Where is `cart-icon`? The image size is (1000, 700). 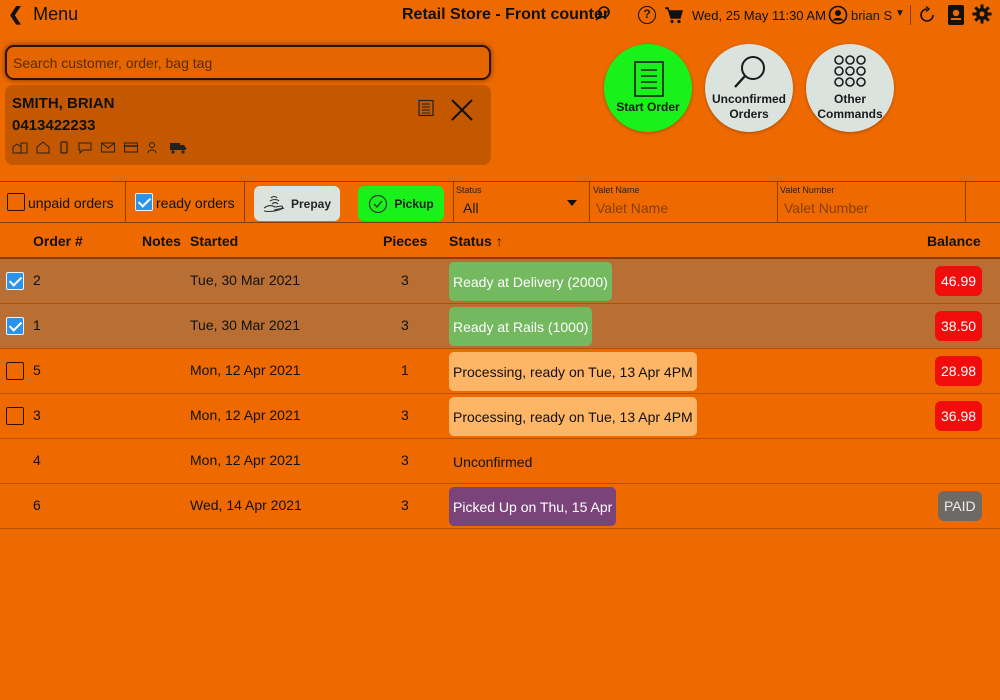 cart-icon is located at coordinates (674, 15).